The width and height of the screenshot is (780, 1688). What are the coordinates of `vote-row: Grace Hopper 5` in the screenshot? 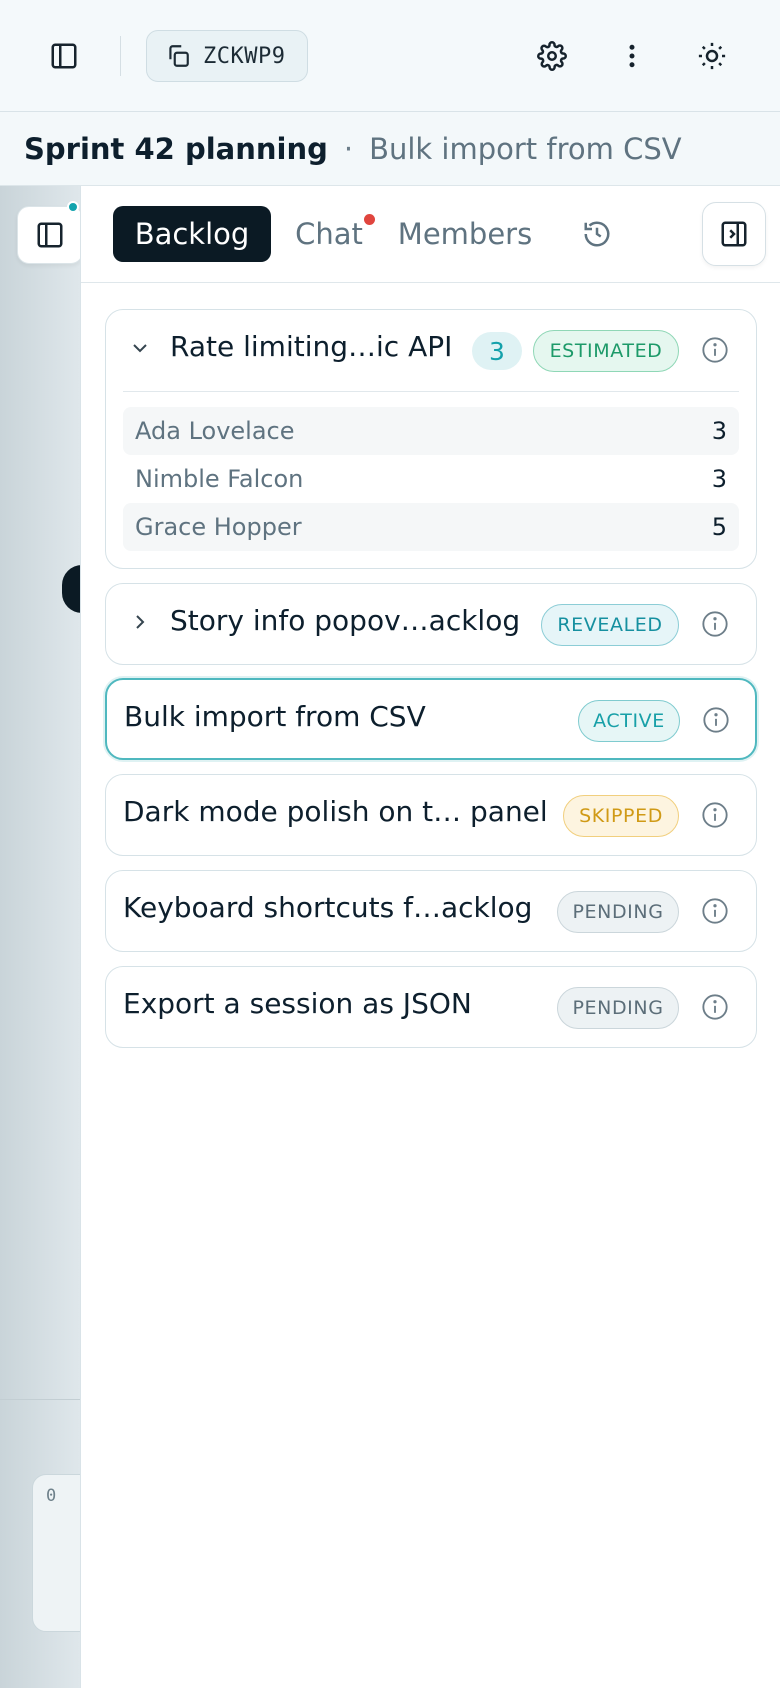 It's located at (431, 527).